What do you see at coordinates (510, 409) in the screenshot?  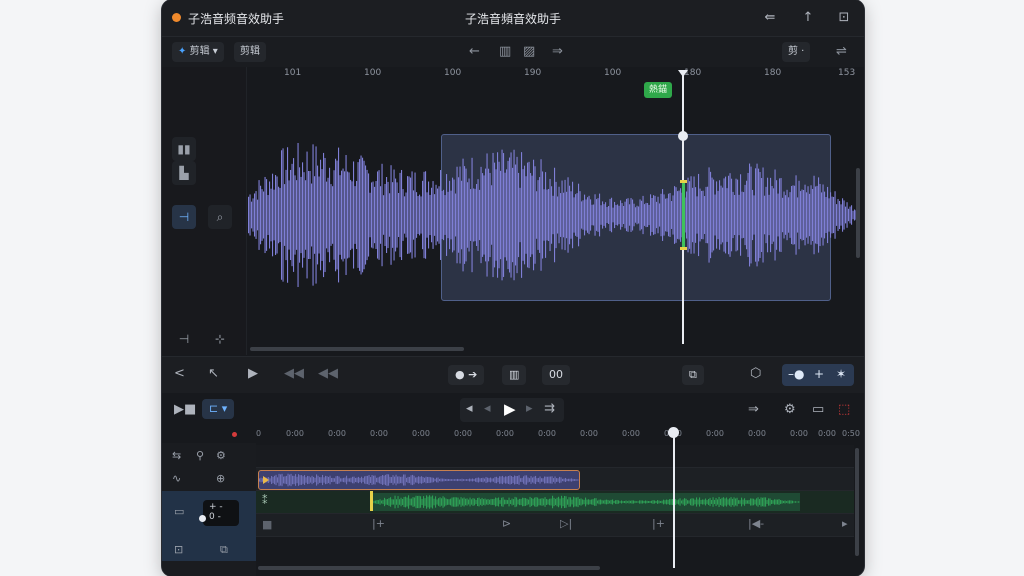 I see `play-icon: ▶` at bounding box center [510, 409].